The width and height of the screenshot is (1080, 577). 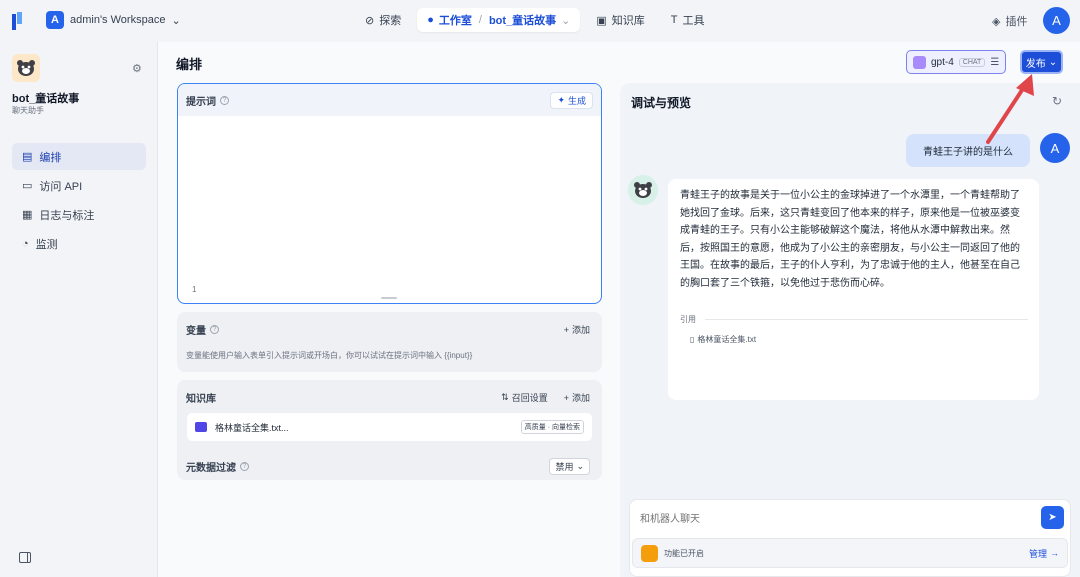 I want to click on add-variable-button: + 添加, so click(x=577, y=329).